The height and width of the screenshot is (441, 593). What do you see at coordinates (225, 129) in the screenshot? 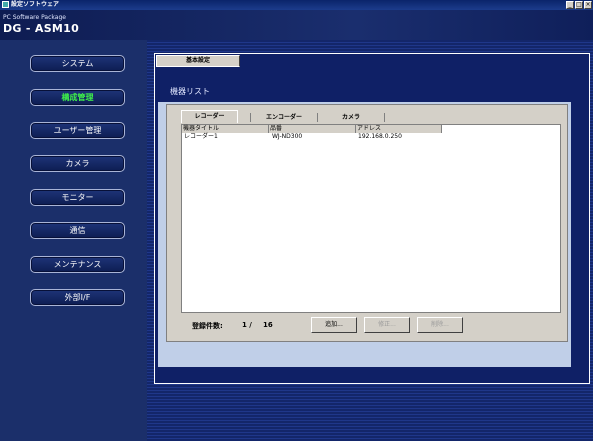
I see `column-header-device-title: 機器タイトル` at bounding box center [225, 129].